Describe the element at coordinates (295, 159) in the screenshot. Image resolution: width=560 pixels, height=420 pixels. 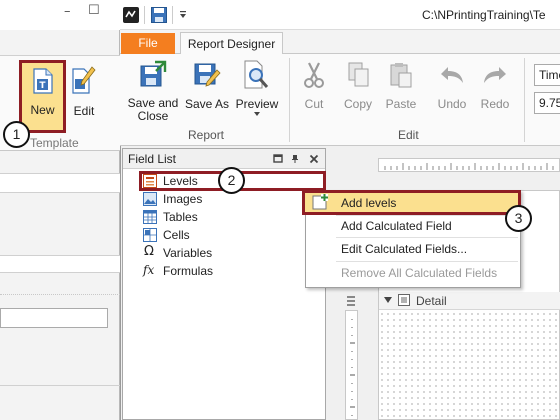
I see `pin-icon` at that location.